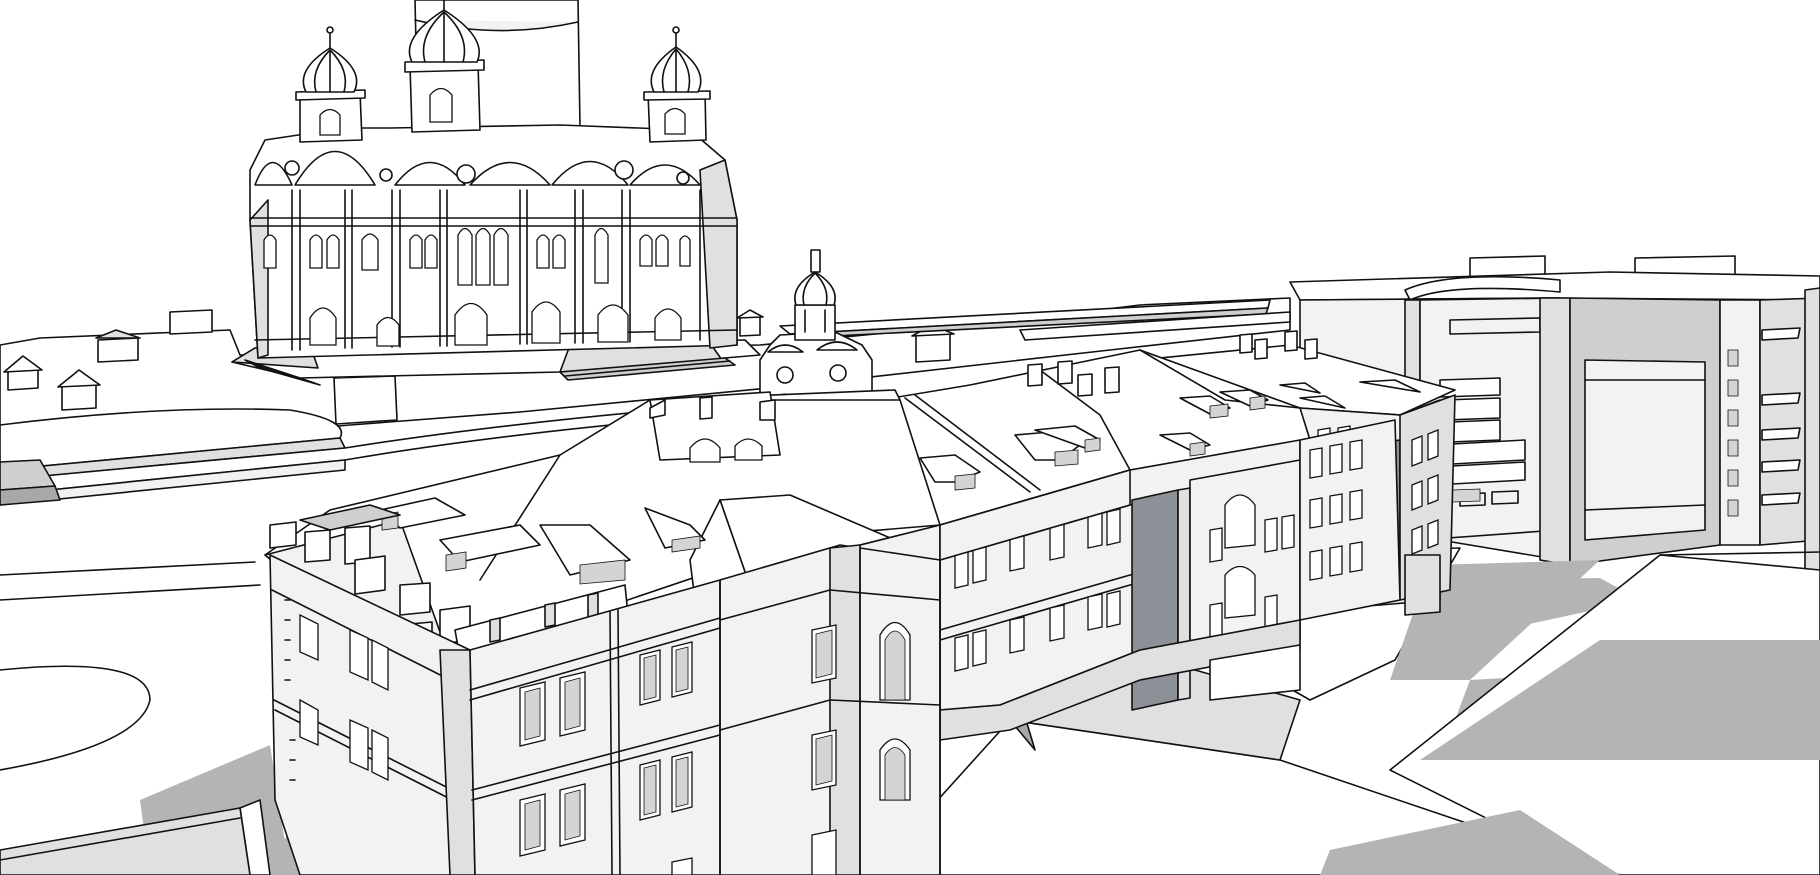 The width and height of the screenshot is (1820, 875). What do you see at coordinates (1336, 510) in the screenshot?
I see `middle-east-windows` at bounding box center [1336, 510].